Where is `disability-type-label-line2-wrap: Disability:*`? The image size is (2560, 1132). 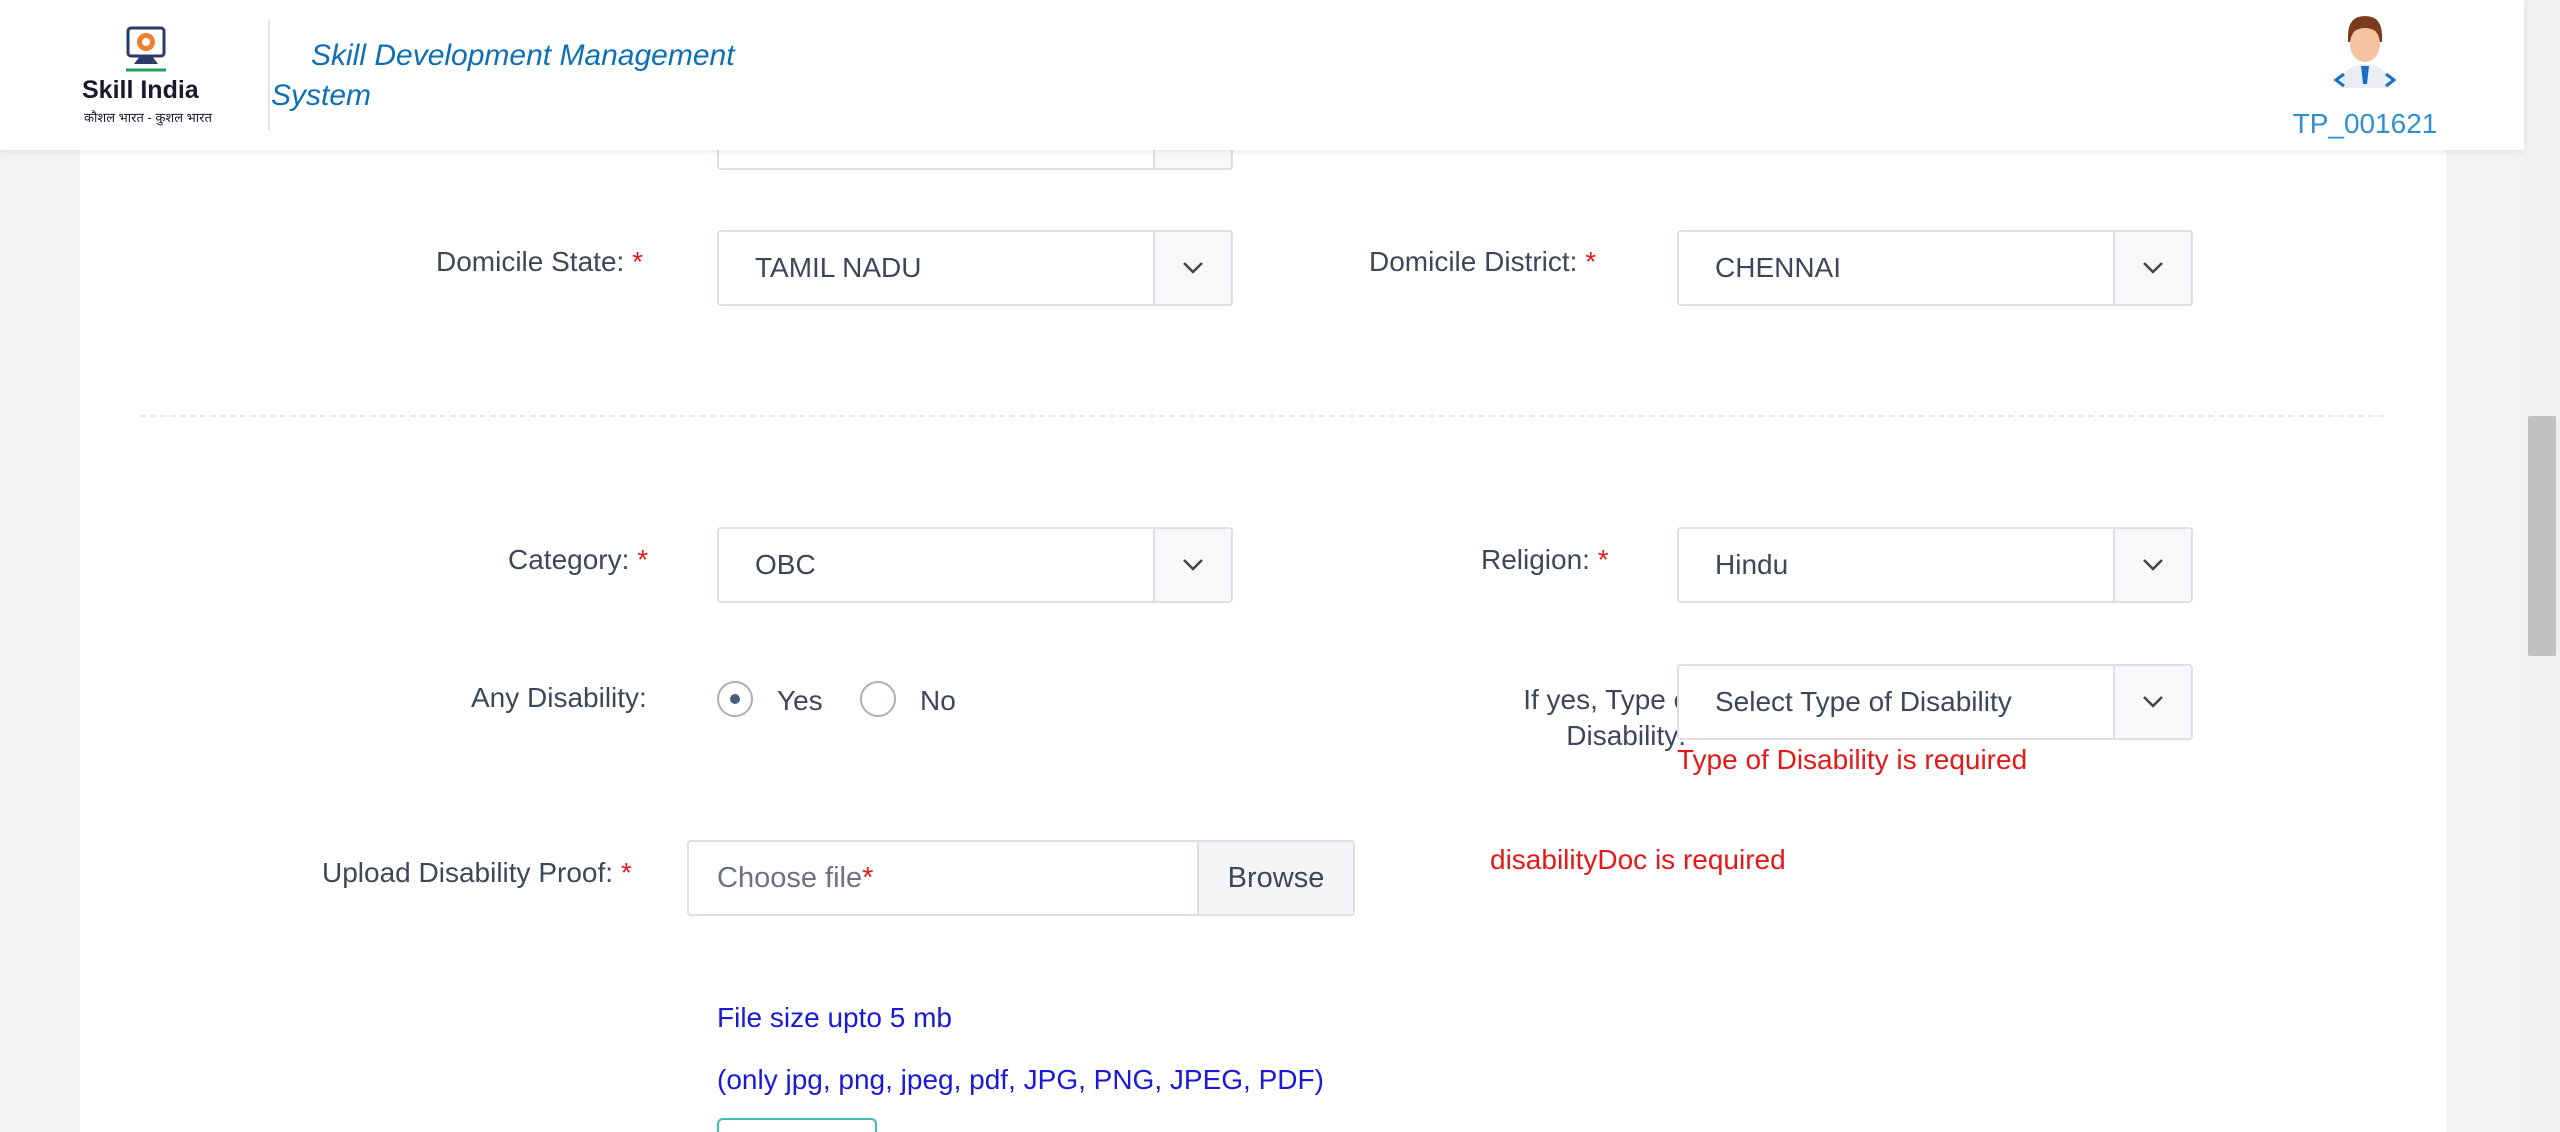
disability-type-label-line2-wrap: Disability:* is located at coordinates (1538, 736).